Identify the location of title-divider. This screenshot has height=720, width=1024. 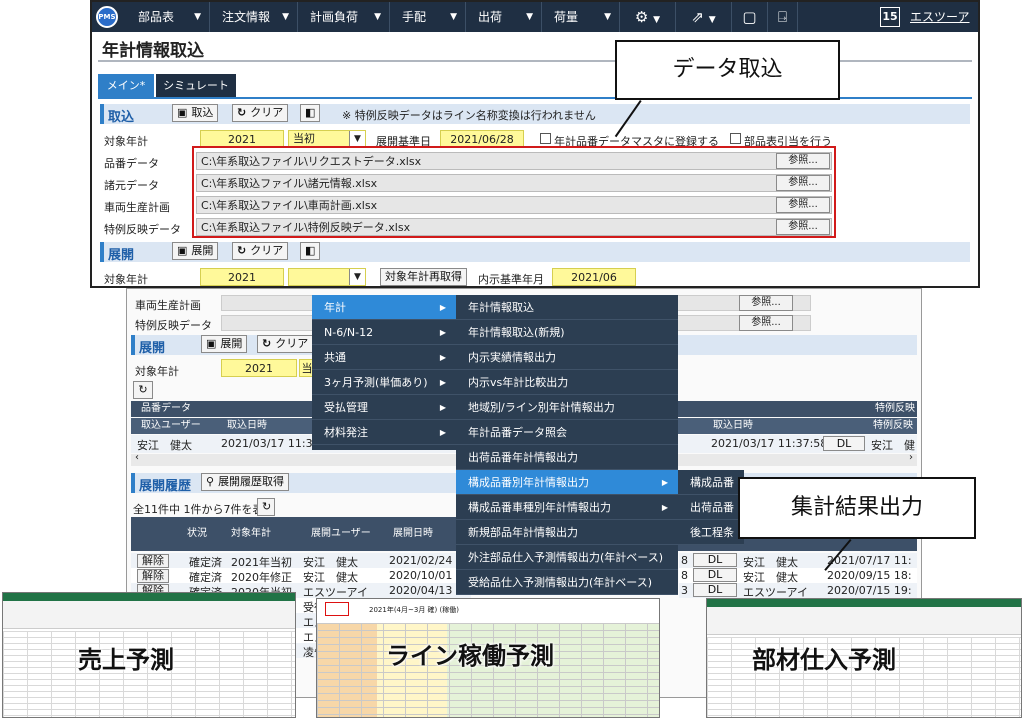
(535, 61).